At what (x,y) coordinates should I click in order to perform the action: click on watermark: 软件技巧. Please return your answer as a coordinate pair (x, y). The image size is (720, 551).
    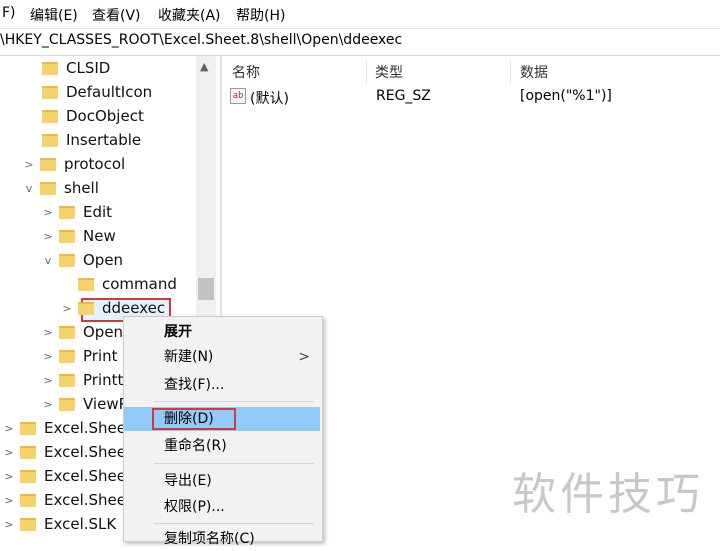
    Looking at the image, I should click on (608, 494).